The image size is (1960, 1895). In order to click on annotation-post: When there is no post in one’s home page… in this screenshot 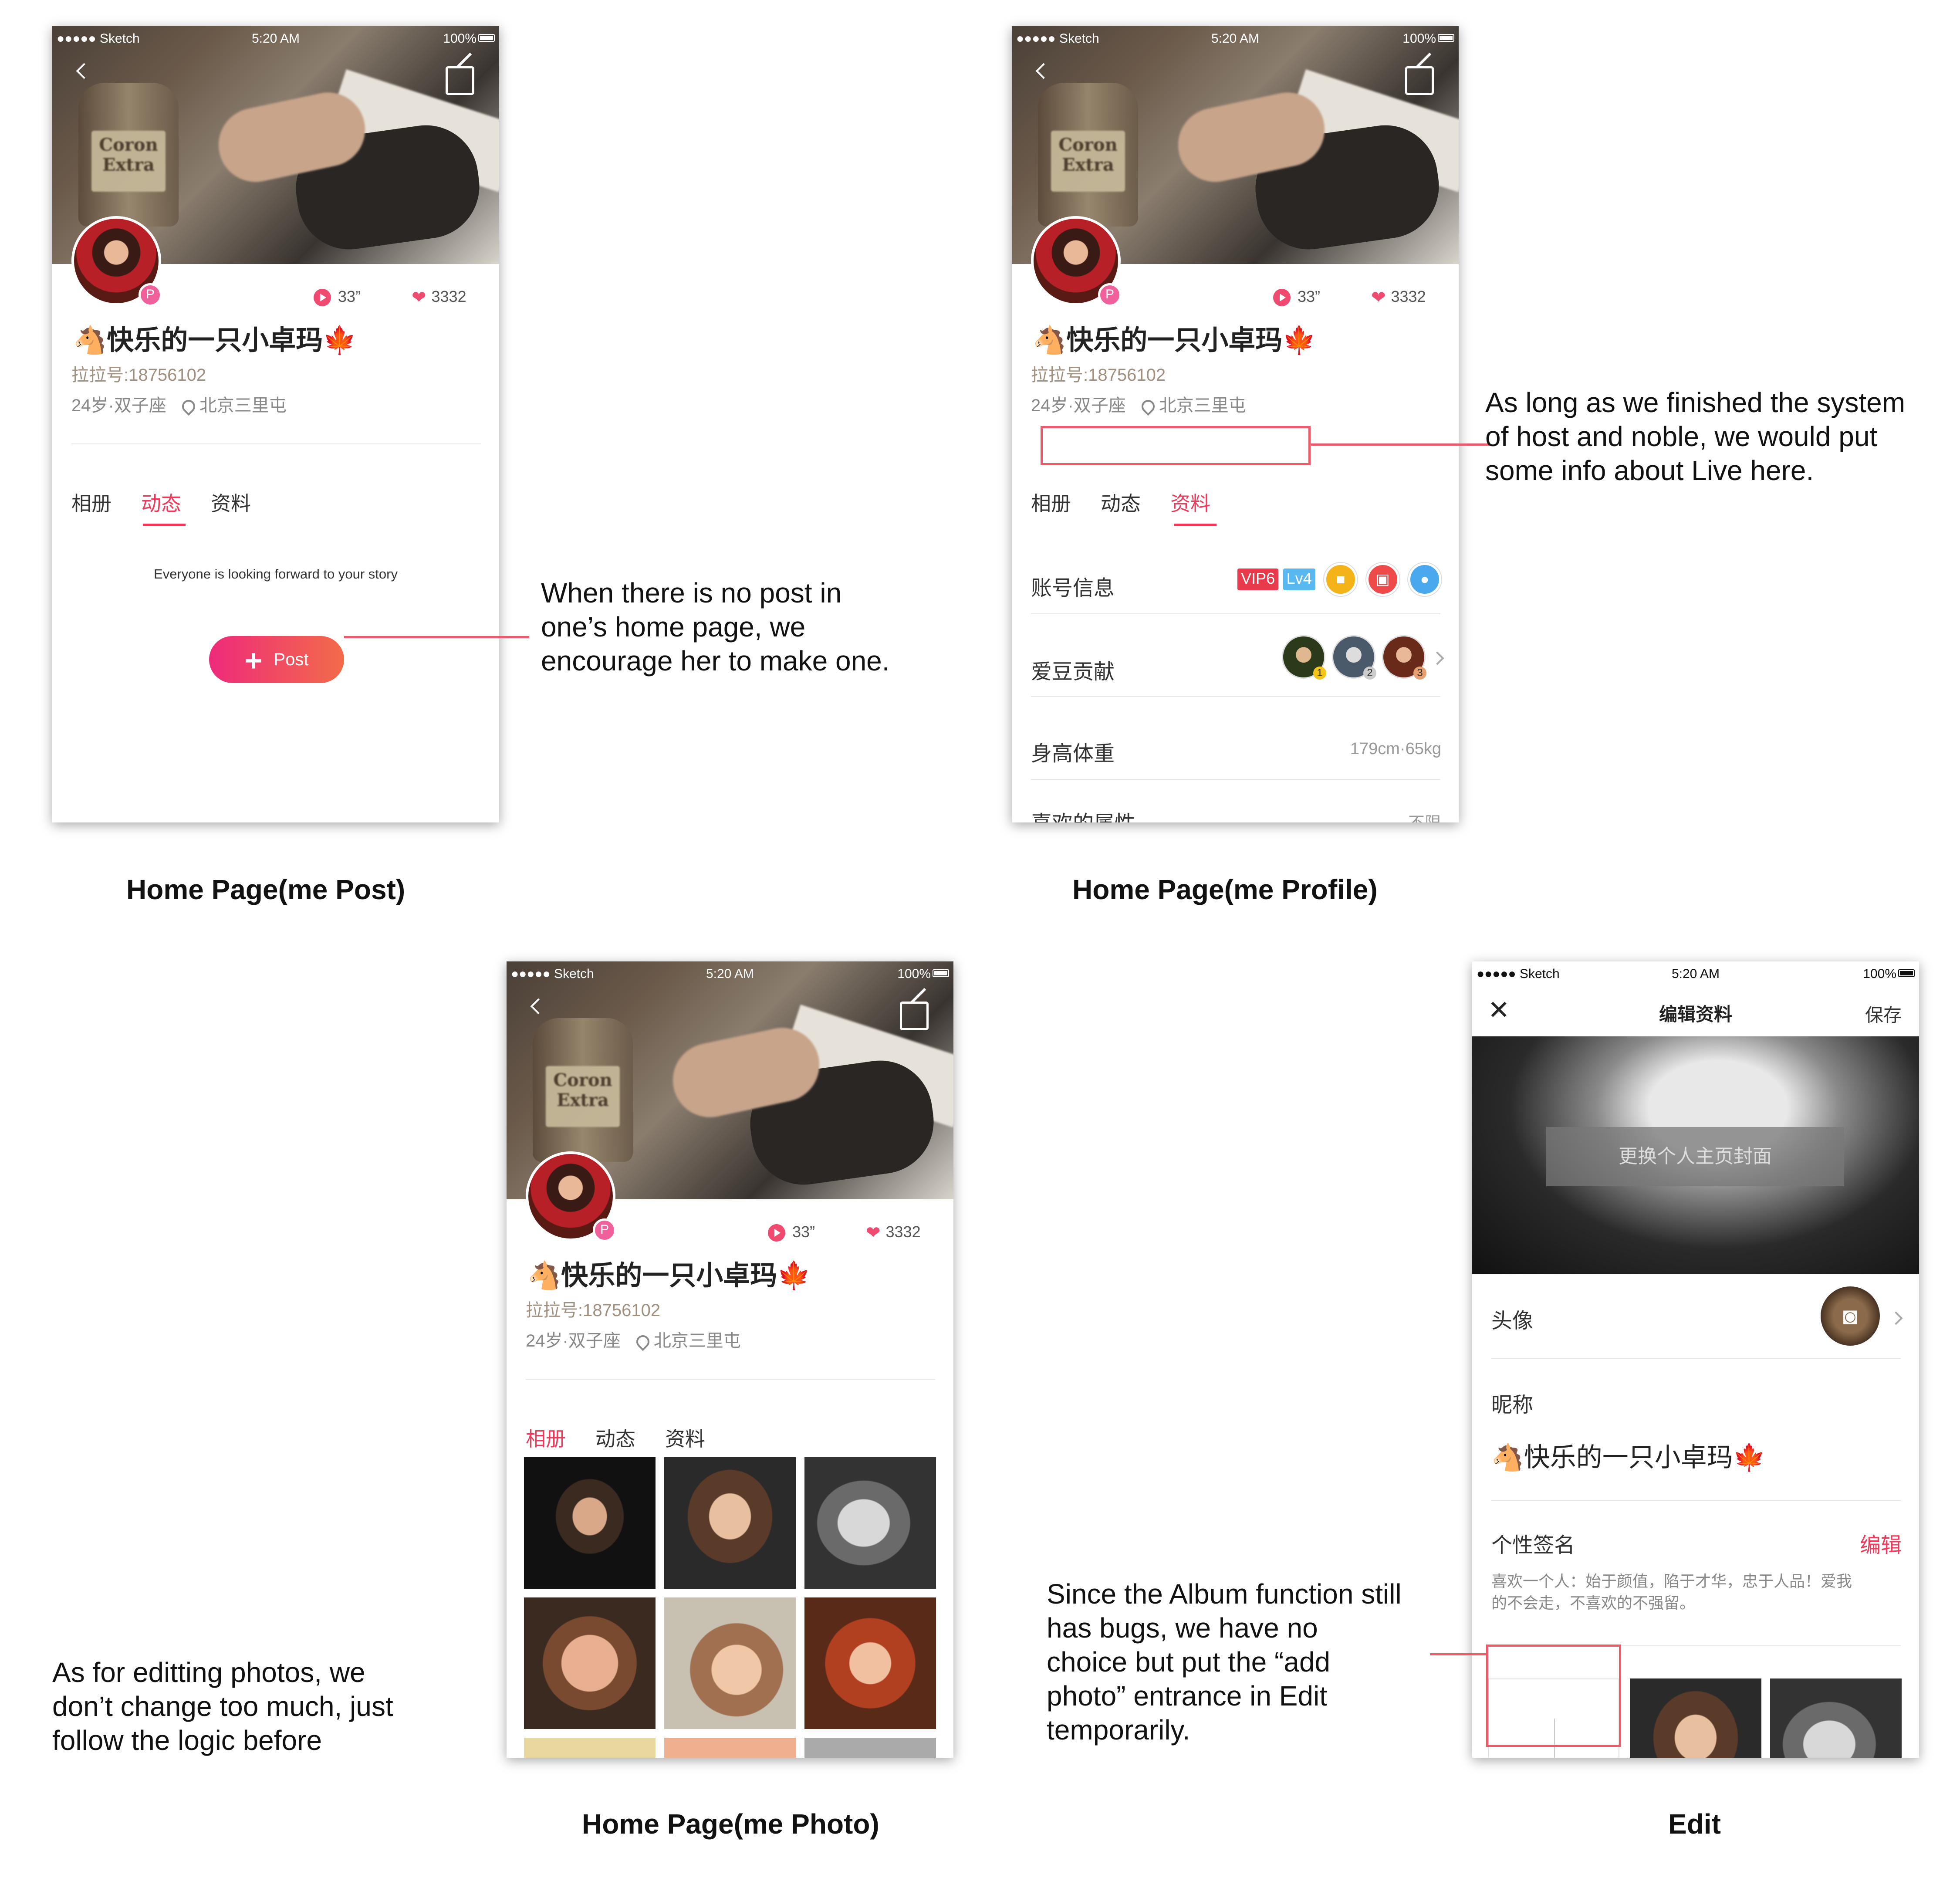, I will do `click(716, 627)`.